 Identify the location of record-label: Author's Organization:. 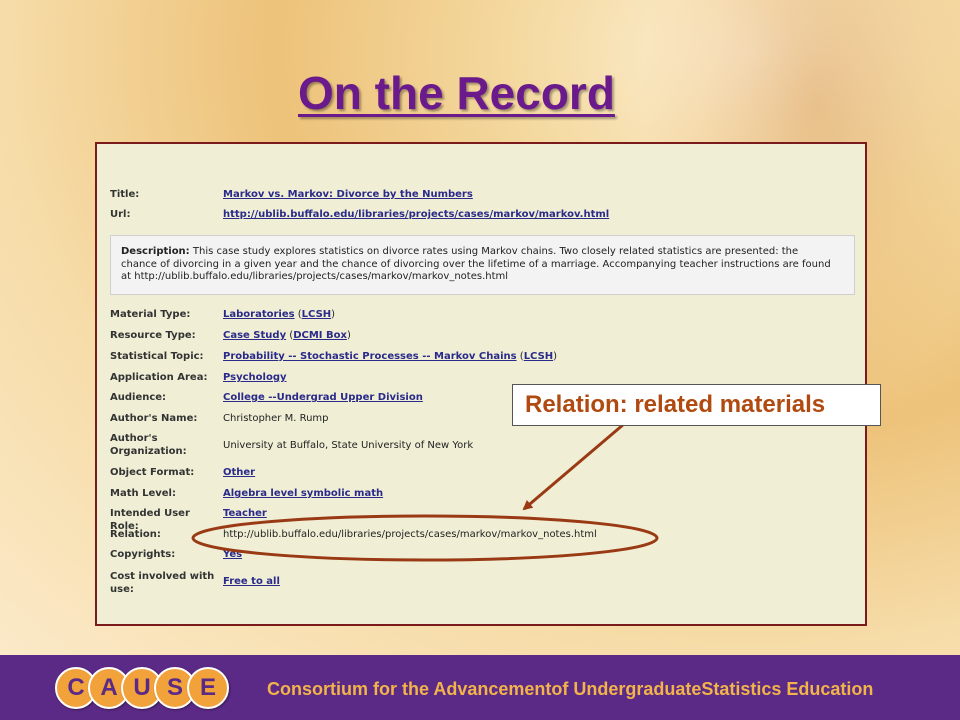
(164, 445).